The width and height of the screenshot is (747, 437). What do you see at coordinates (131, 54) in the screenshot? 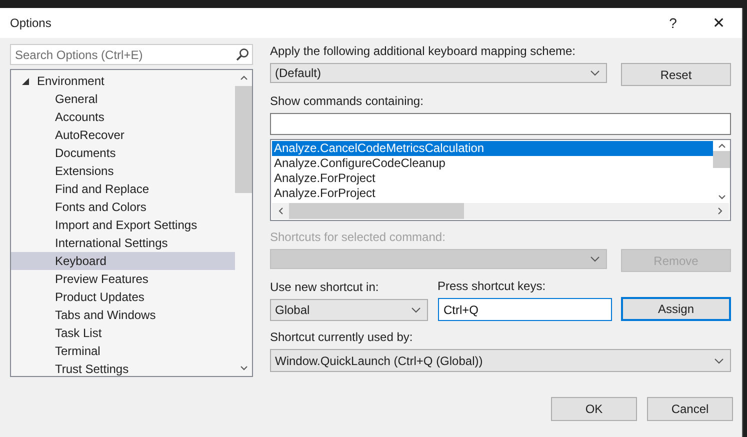
I see `search-field: Search Options (Ctrl+E)` at bounding box center [131, 54].